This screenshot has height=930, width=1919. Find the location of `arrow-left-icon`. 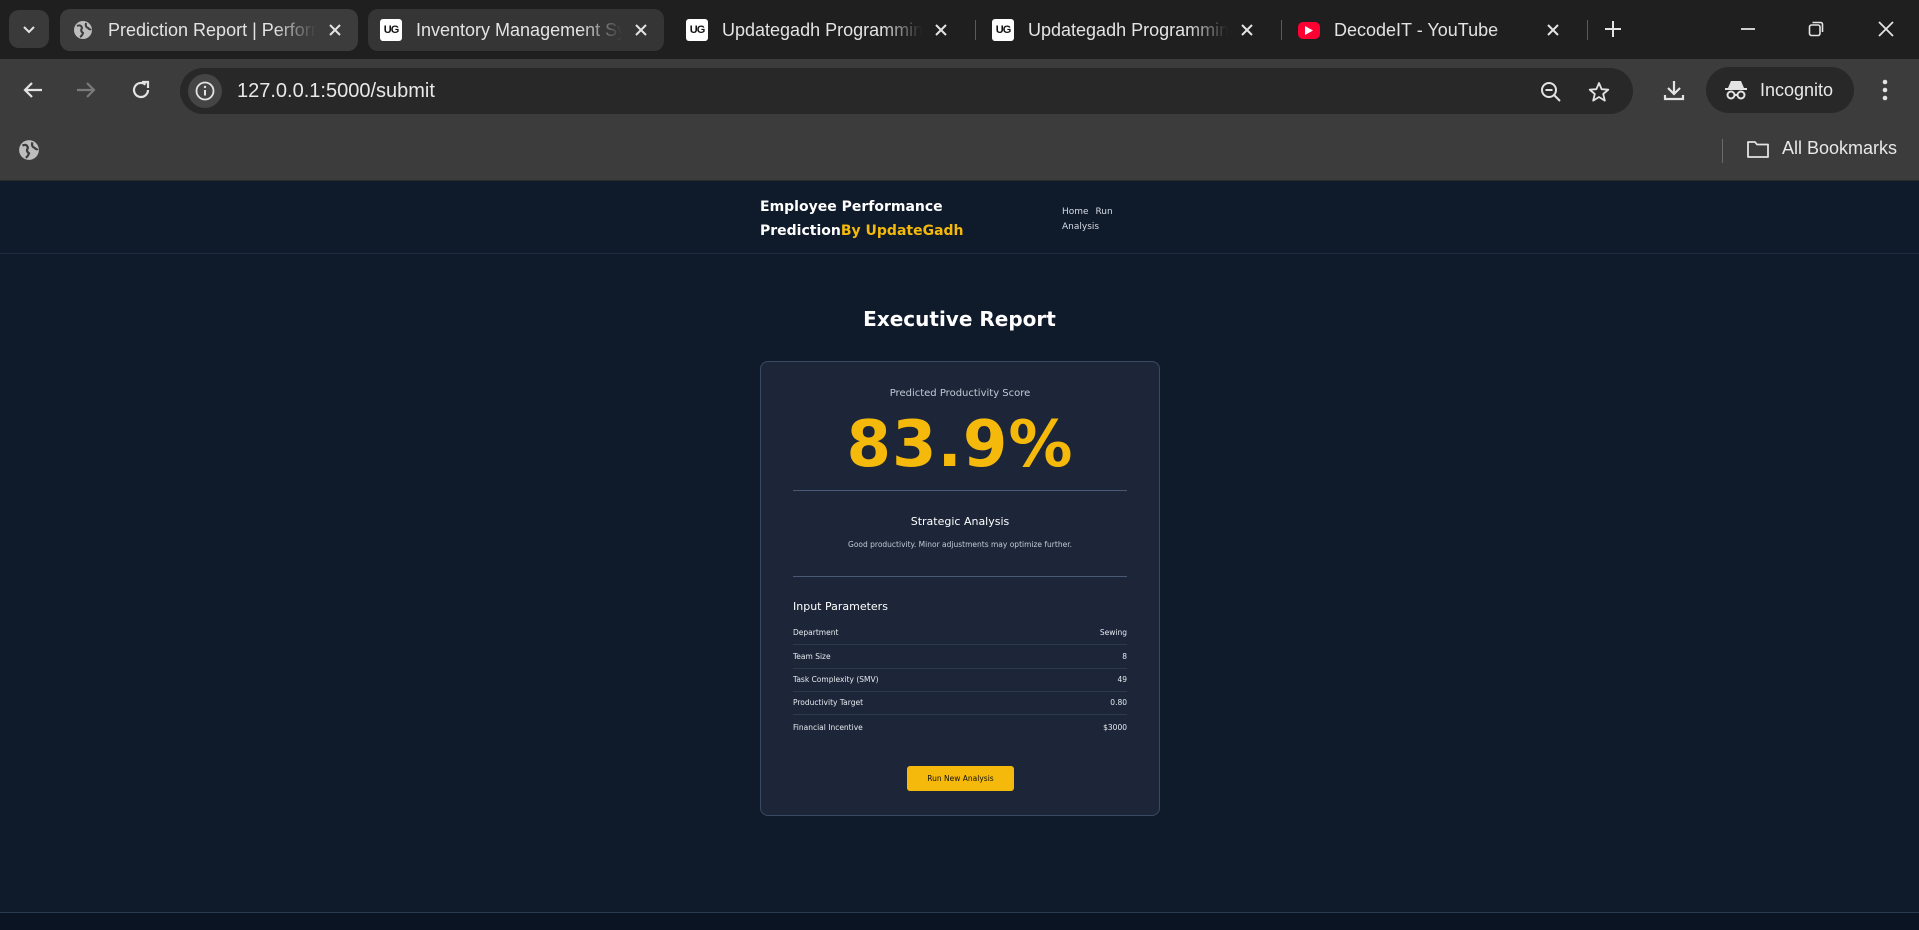

arrow-left-icon is located at coordinates (32, 90).